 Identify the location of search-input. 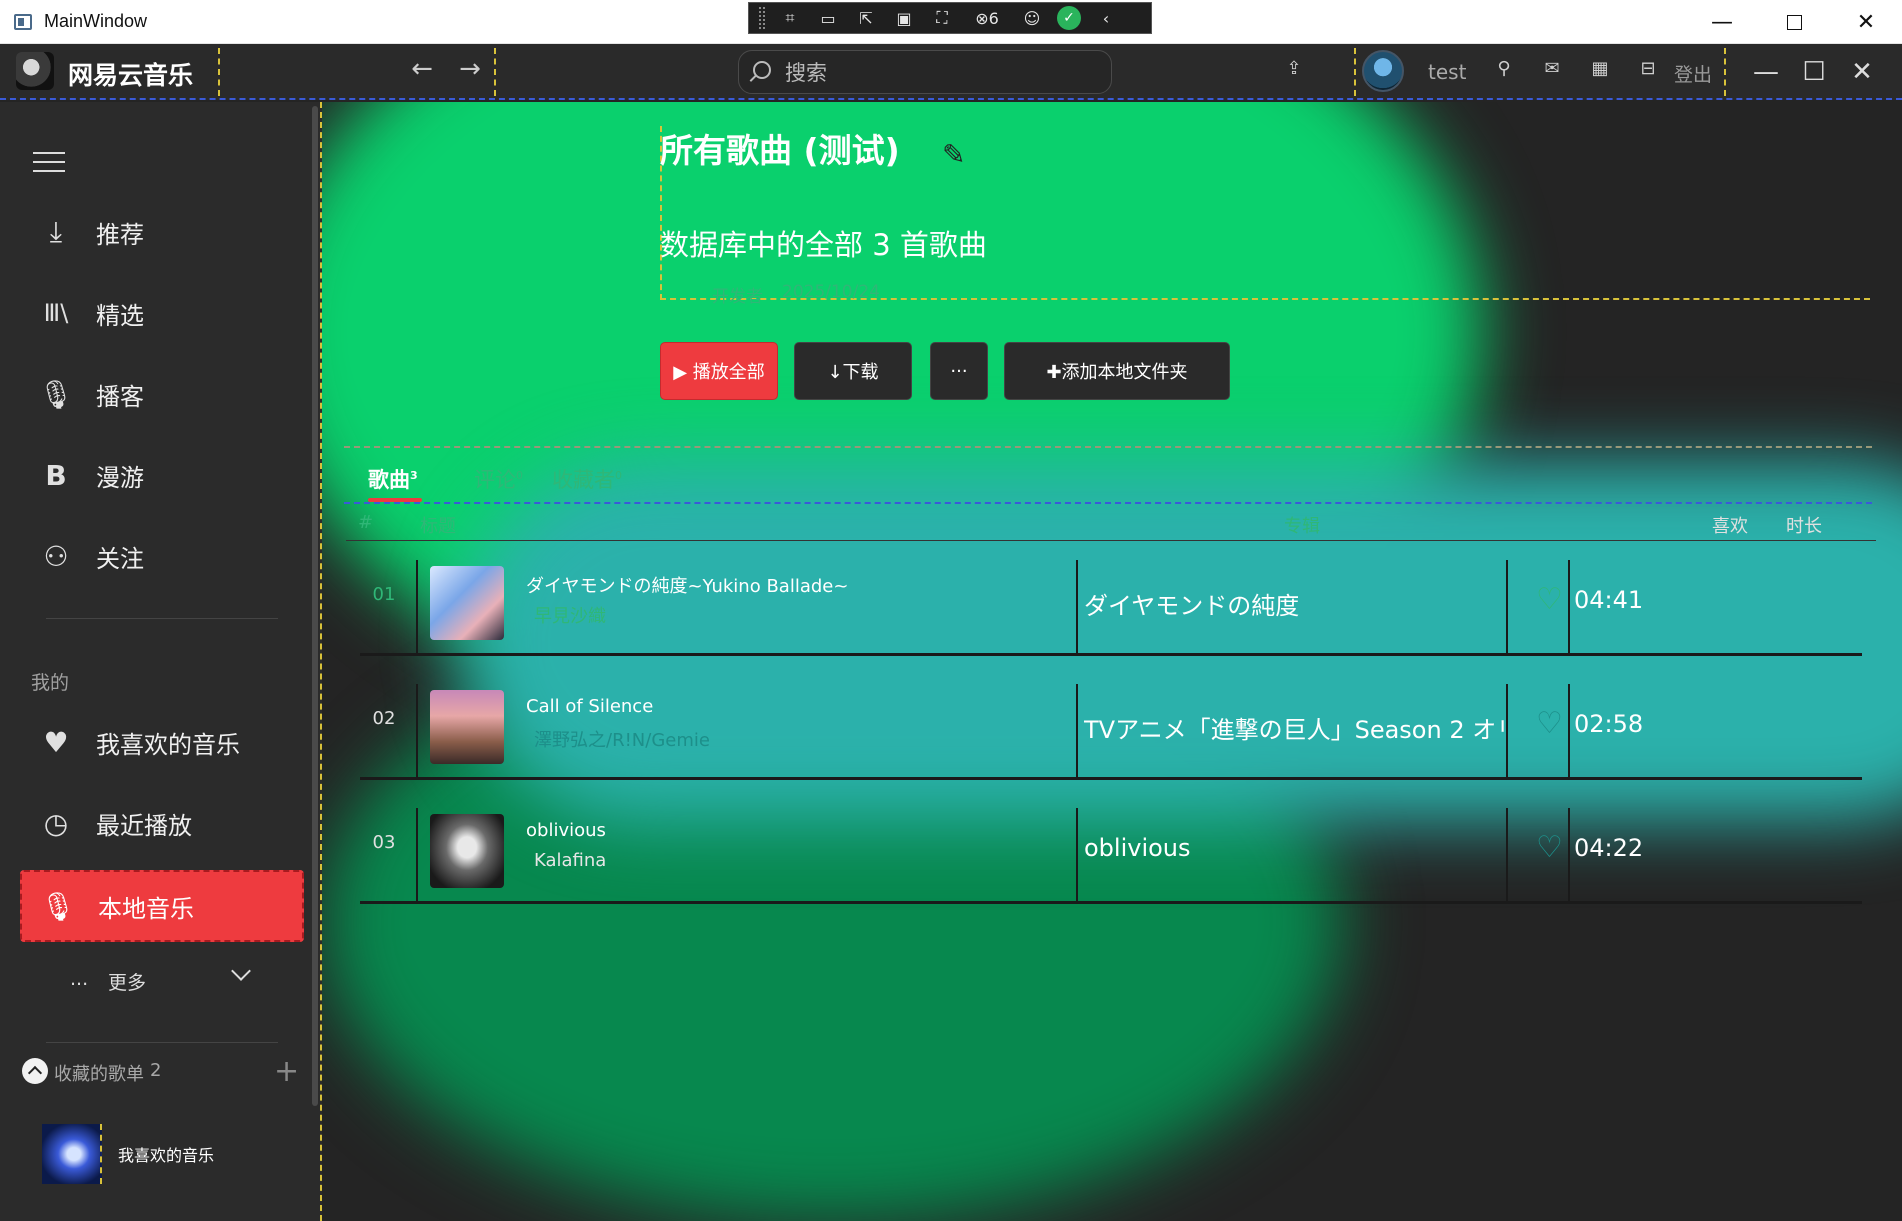
(935, 73).